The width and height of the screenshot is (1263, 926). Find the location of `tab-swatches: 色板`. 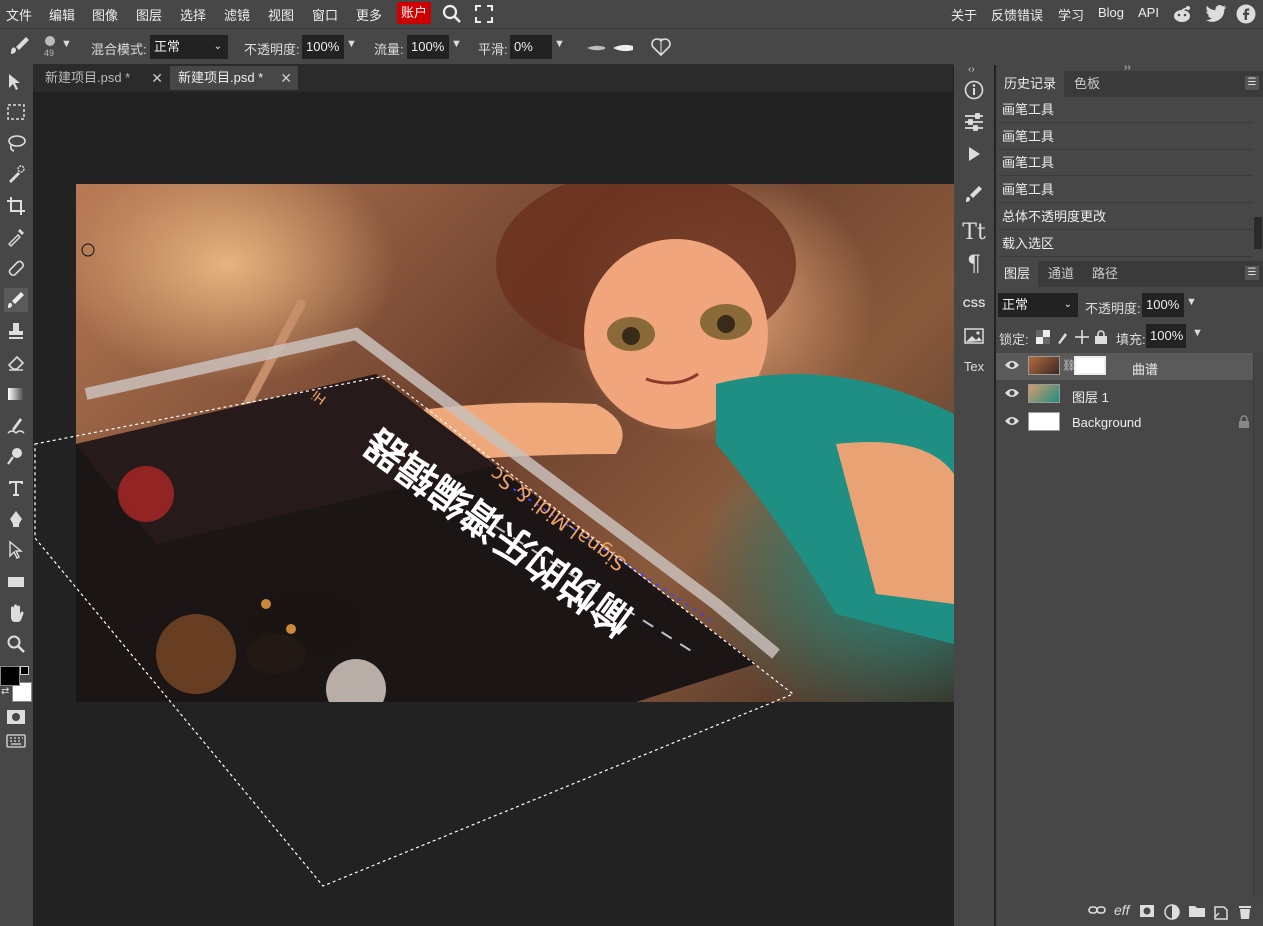

tab-swatches: 色板 is located at coordinates (1087, 84).